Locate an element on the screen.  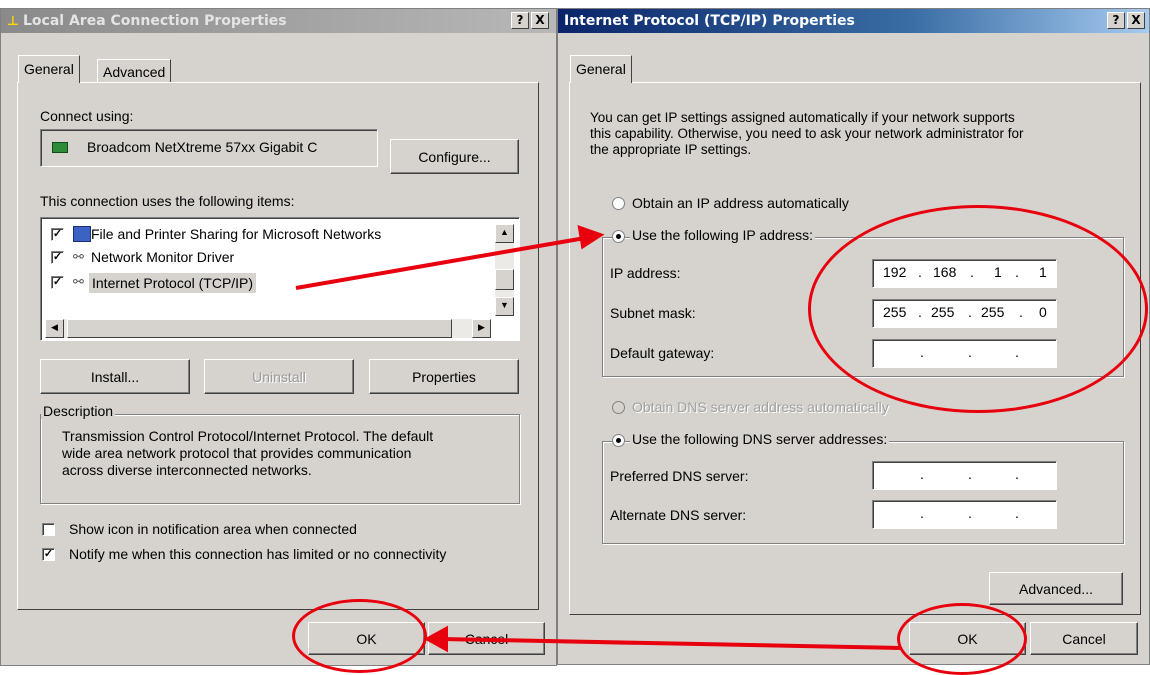
description-line-3: across diverse interconnected networks. is located at coordinates (187, 470).